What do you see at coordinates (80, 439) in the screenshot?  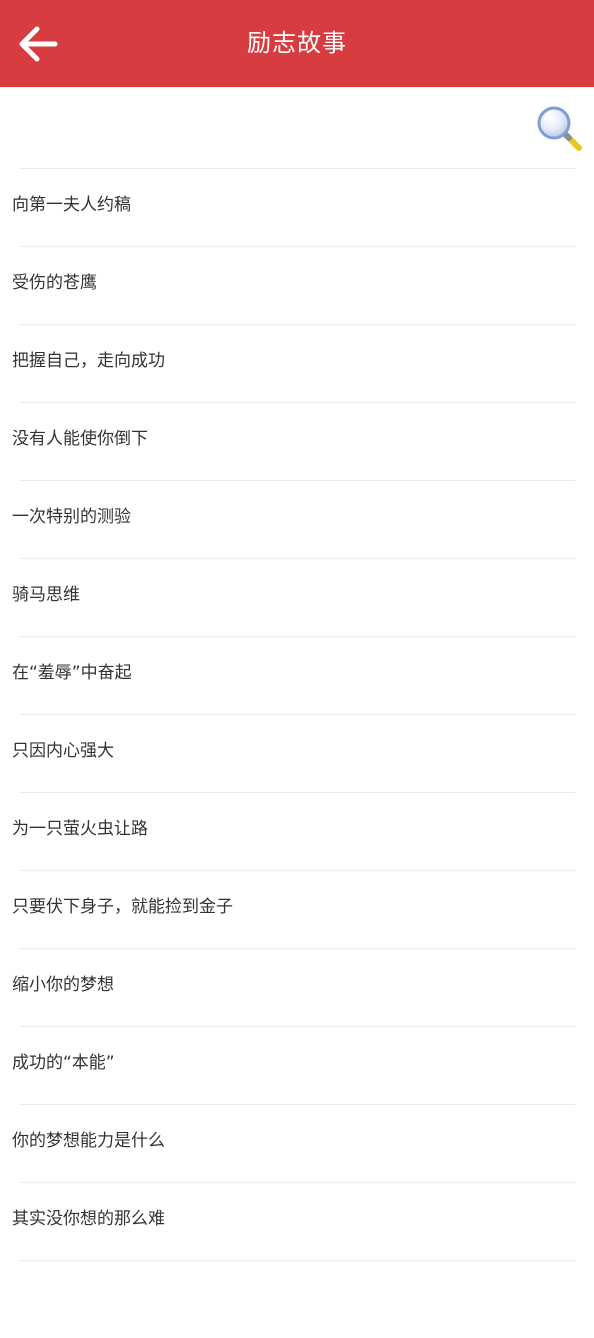 I see `list-item-label: 没有人能使你倒下` at bounding box center [80, 439].